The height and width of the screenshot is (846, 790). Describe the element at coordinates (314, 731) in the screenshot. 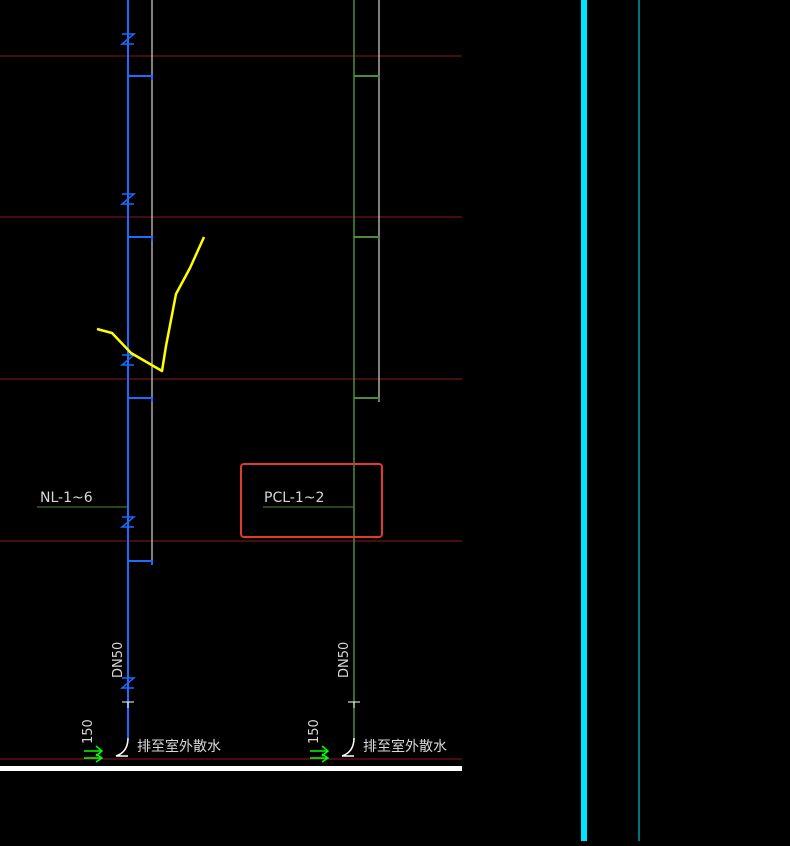

I see `dimension-label-right: 150` at that location.